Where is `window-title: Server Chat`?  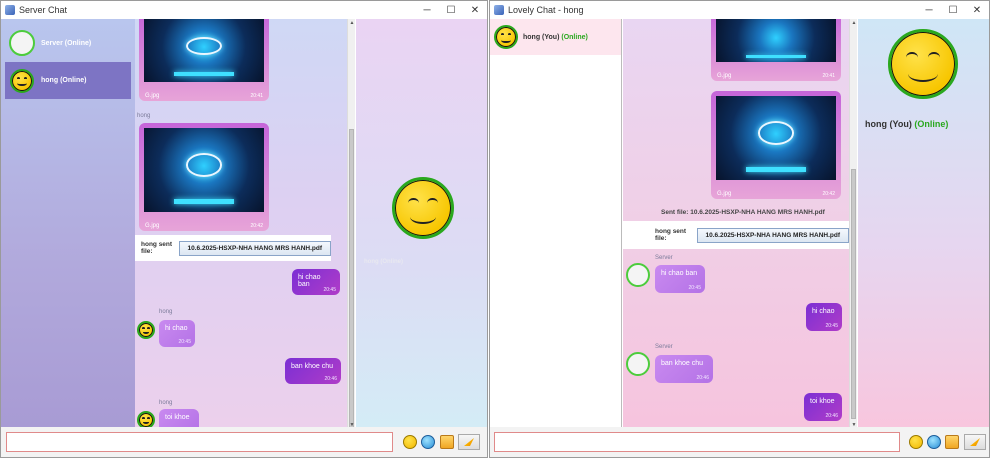 window-title: Server Chat is located at coordinates (43, 10).